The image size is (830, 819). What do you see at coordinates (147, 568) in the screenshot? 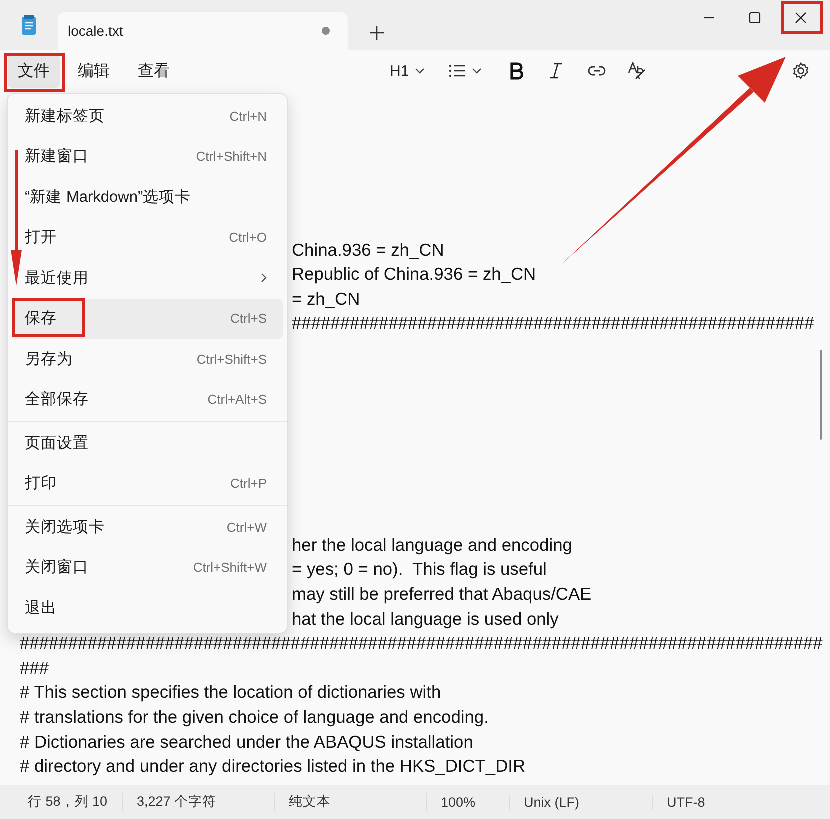
I see `menu-option: 关闭窗口 Ctrl+Shift+W` at bounding box center [147, 568].